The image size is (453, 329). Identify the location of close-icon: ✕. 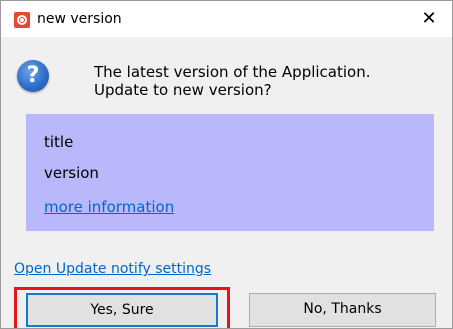
(429, 19).